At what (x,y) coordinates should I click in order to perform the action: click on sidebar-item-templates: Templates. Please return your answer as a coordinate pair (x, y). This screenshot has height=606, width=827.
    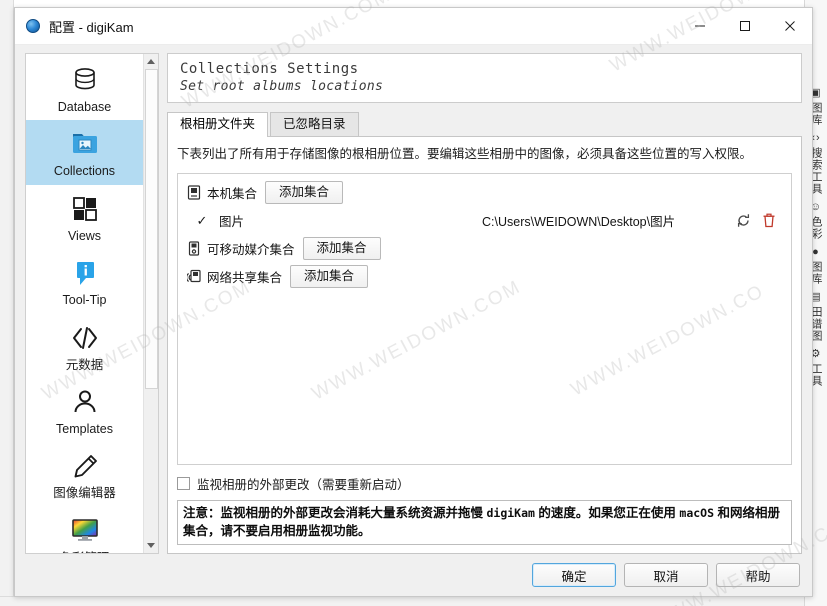
    Looking at the image, I should click on (84, 410).